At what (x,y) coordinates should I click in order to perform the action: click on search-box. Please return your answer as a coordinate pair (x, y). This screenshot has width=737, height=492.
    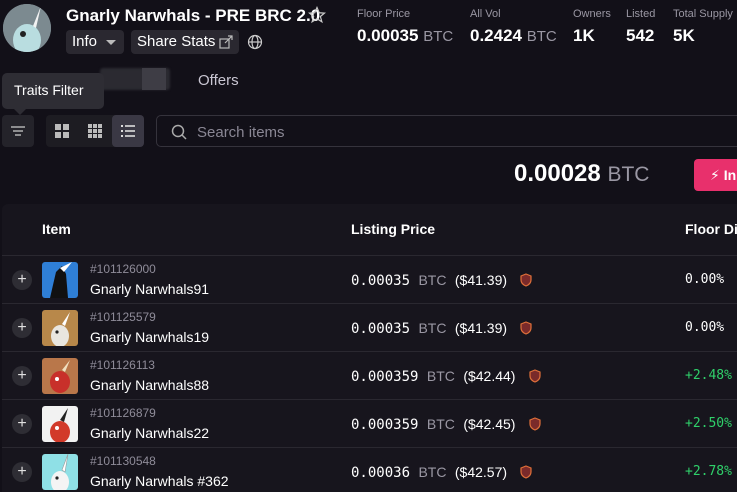
    Looking at the image, I should click on (446, 131).